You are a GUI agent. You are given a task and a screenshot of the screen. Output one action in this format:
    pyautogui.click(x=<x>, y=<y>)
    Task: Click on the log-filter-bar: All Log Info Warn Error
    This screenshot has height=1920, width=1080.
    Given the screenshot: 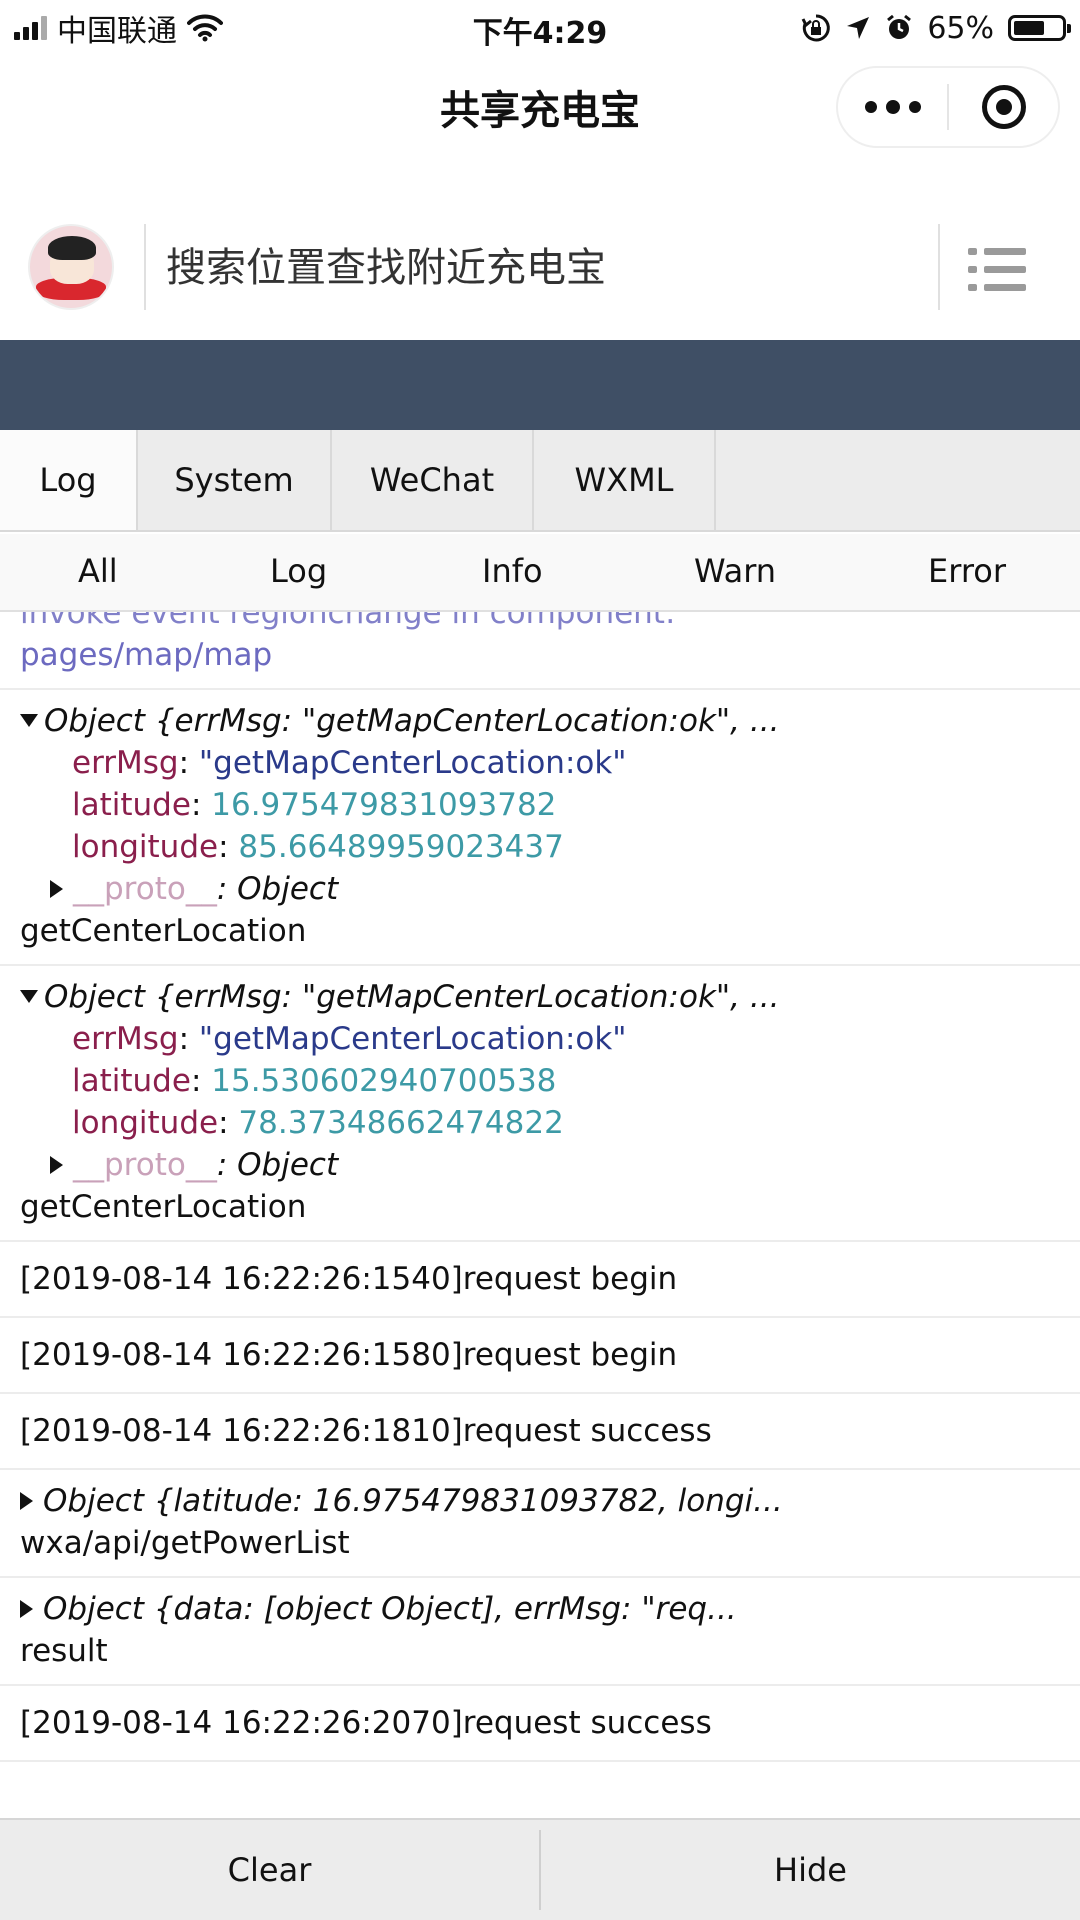 What is the action you would take?
    pyautogui.click(x=540, y=573)
    